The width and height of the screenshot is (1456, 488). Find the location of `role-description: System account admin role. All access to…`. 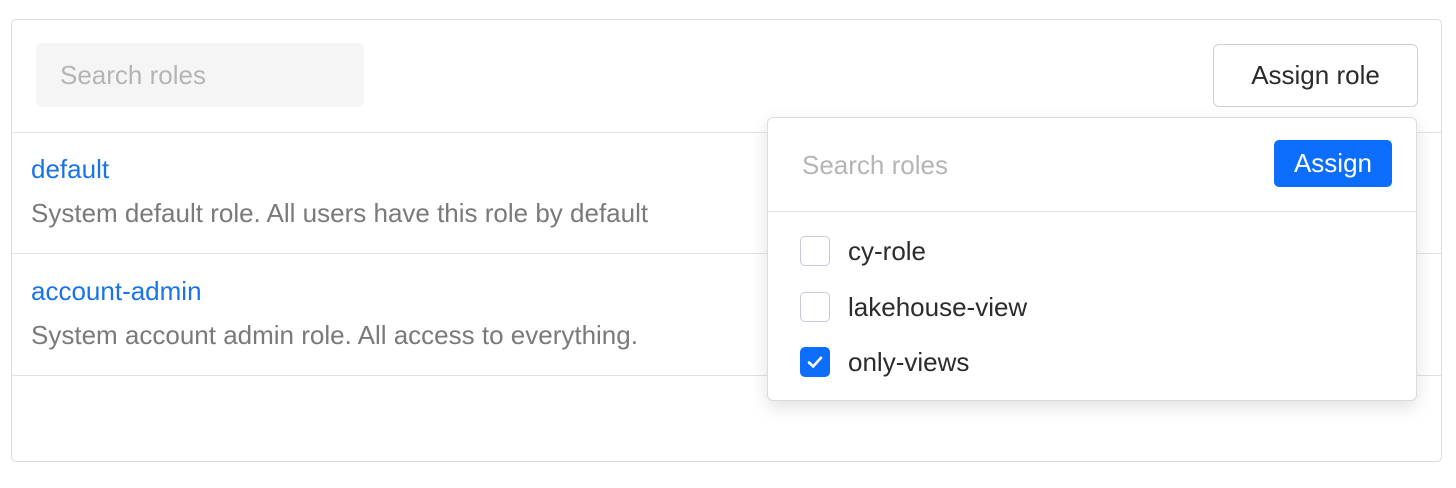

role-description: System account admin role. All access to… is located at coordinates (334, 335).